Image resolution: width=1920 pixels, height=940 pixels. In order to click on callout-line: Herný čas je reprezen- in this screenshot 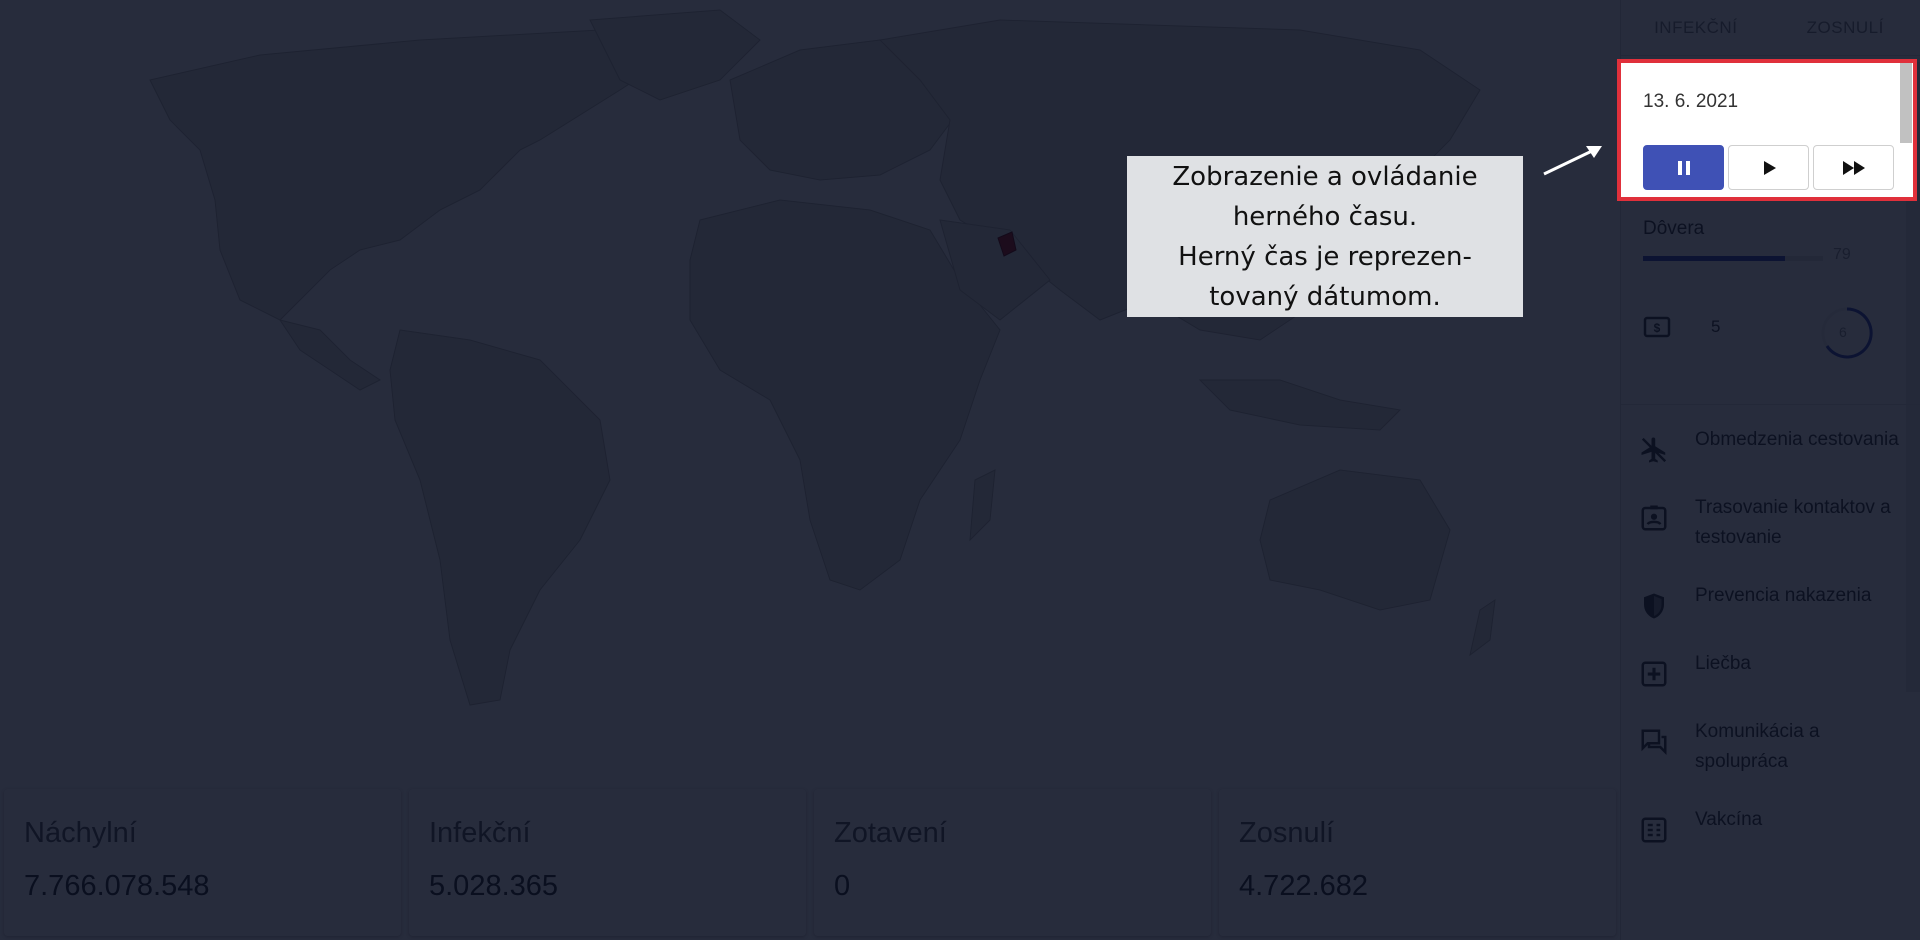, I will do `click(1325, 256)`.